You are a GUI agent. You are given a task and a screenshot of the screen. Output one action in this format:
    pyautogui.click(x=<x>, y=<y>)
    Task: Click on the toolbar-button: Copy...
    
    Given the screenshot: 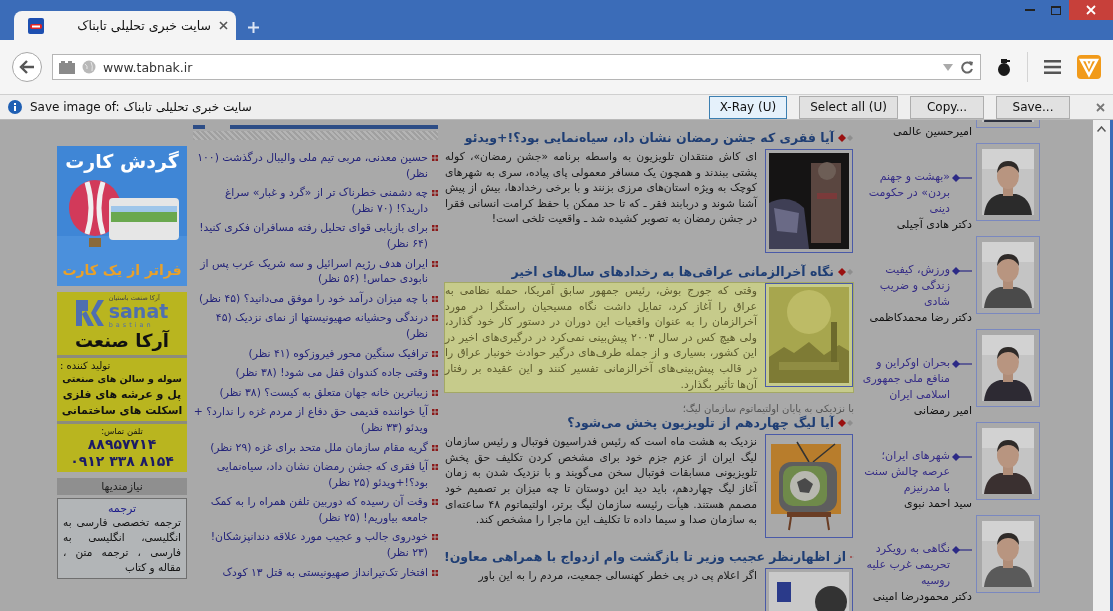 What is the action you would take?
    pyautogui.click(x=947, y=107)
    